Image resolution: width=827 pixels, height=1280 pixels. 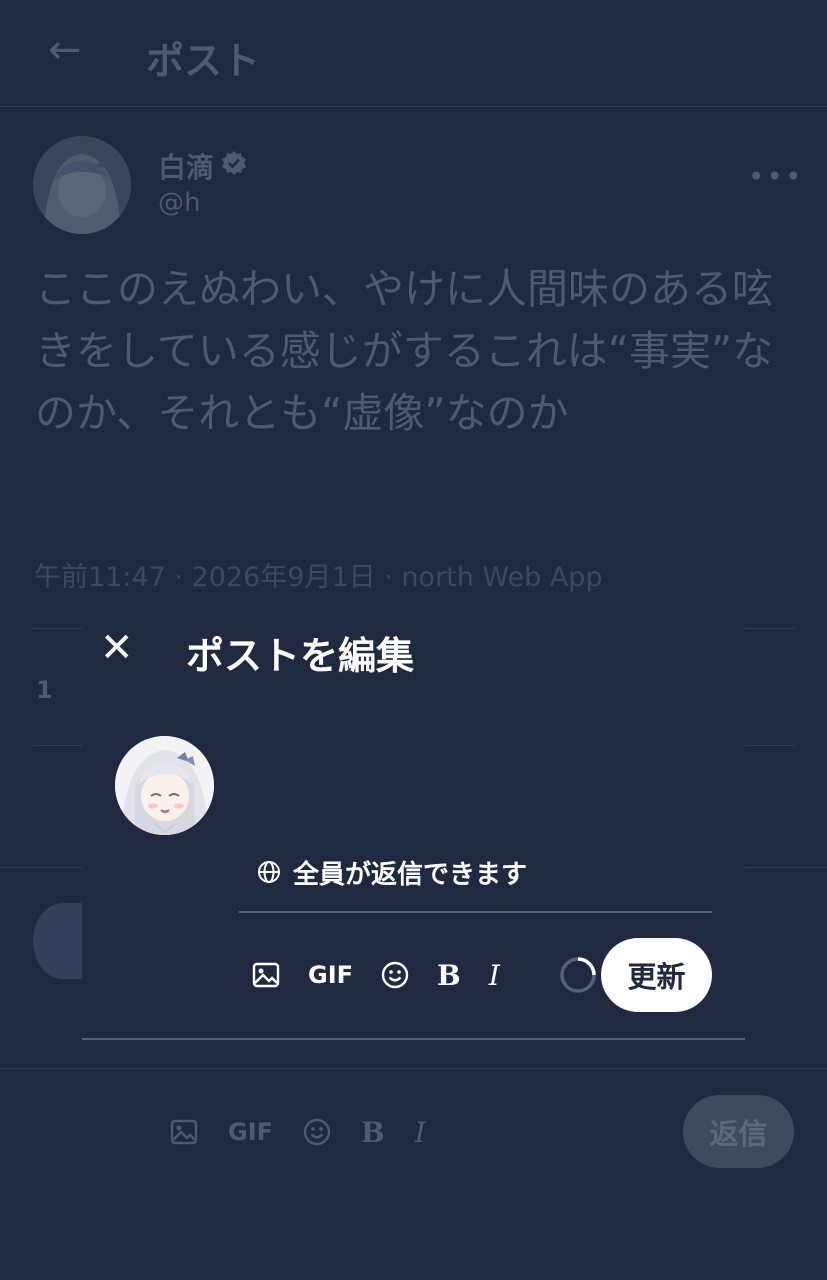 What do you see at coordinates (410, 874) in the screenshot?
I see `reply-audience-label: 全員が返信できます` at bounding box center [410, 874].